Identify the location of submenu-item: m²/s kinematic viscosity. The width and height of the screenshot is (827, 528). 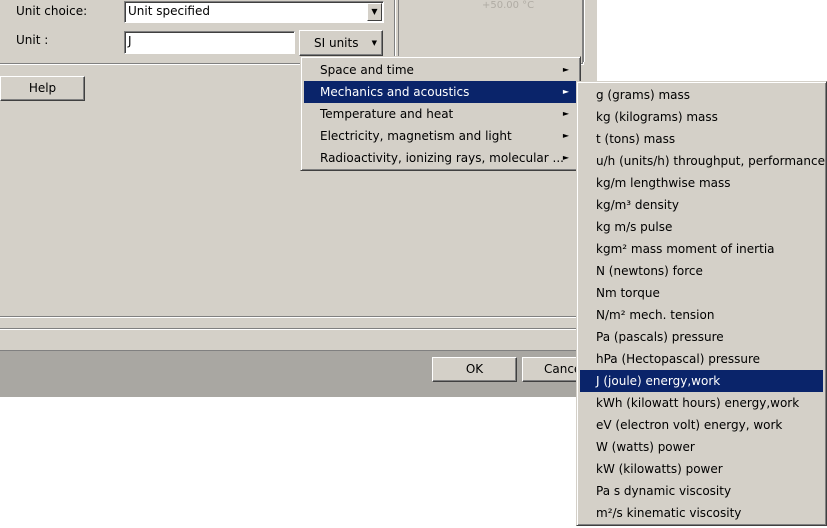
(701, 513).